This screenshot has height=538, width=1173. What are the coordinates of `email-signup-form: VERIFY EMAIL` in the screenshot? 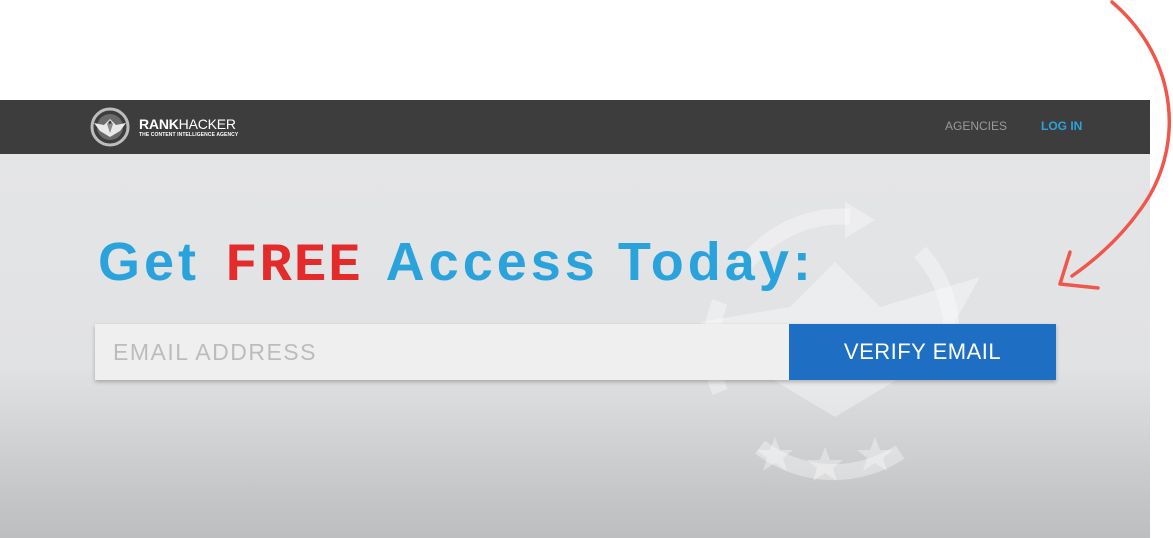 It's located at (575, 352).